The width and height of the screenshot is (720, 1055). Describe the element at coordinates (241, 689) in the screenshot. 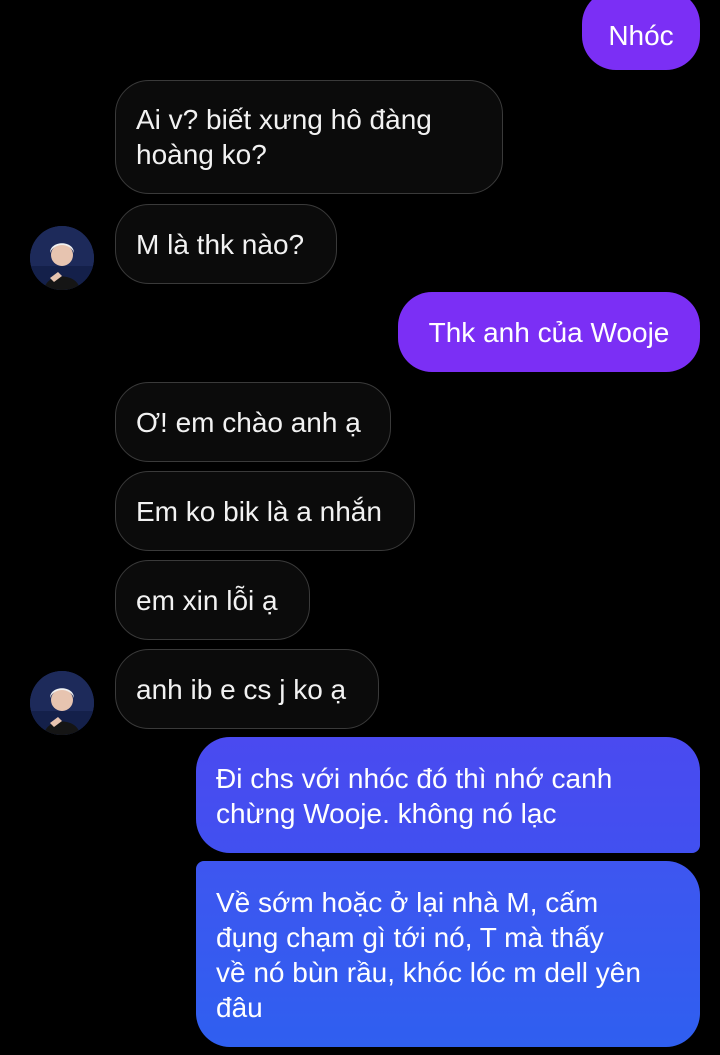

I see `message-text: anh ib e cs j ko ạ` at that location.